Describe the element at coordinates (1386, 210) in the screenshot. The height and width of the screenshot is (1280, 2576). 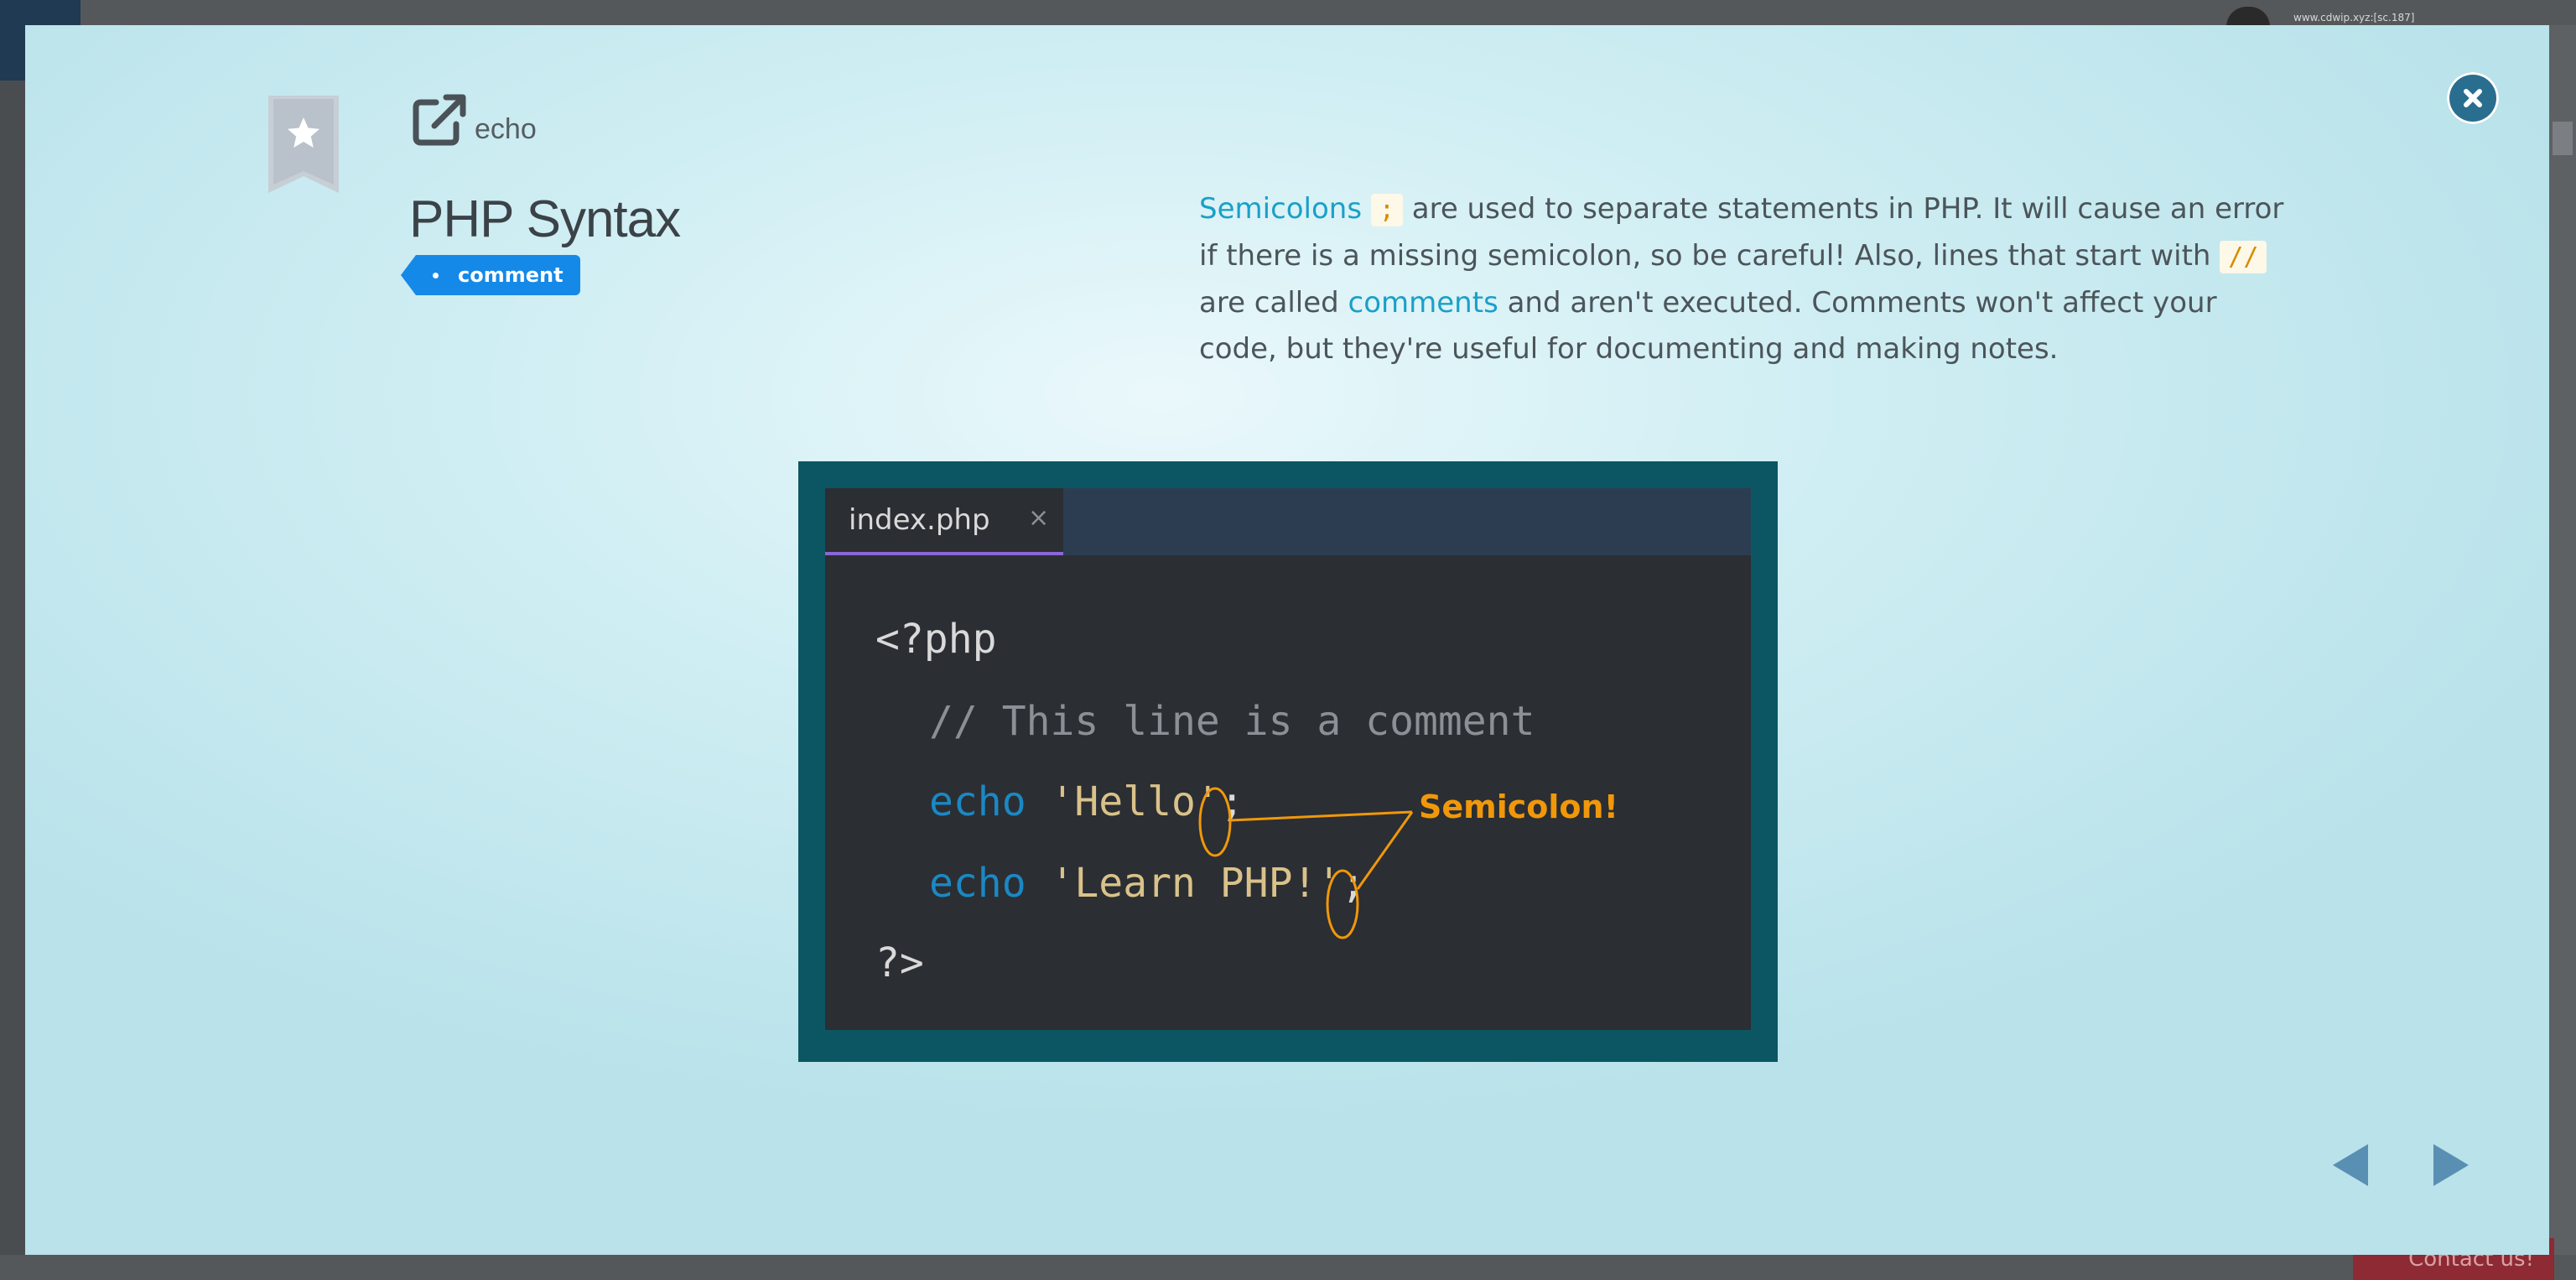
I see `semicolon-code: ;` at that location.